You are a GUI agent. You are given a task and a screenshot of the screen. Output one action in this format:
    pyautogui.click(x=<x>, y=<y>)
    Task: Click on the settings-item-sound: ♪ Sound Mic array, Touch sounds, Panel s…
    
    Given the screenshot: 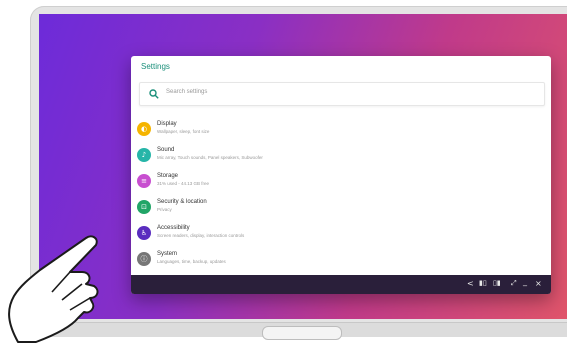 What is the action you would take?
    pyautogui.click(x=337, y=157)
    